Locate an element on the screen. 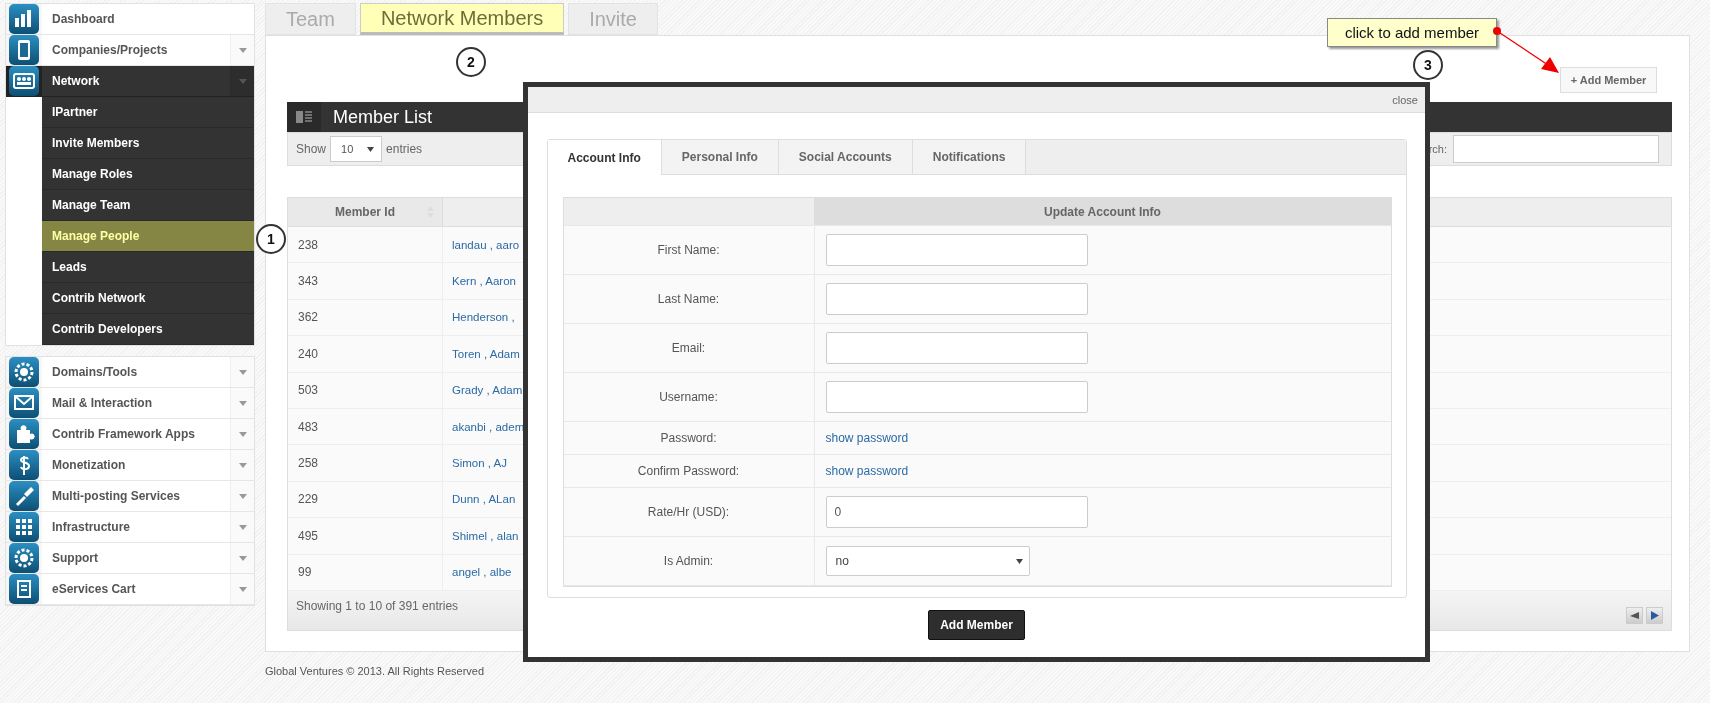 The width and height of the screenshot is (1710, 703). sidebar-item: eServices Cart is located at coordinates (130, 589).